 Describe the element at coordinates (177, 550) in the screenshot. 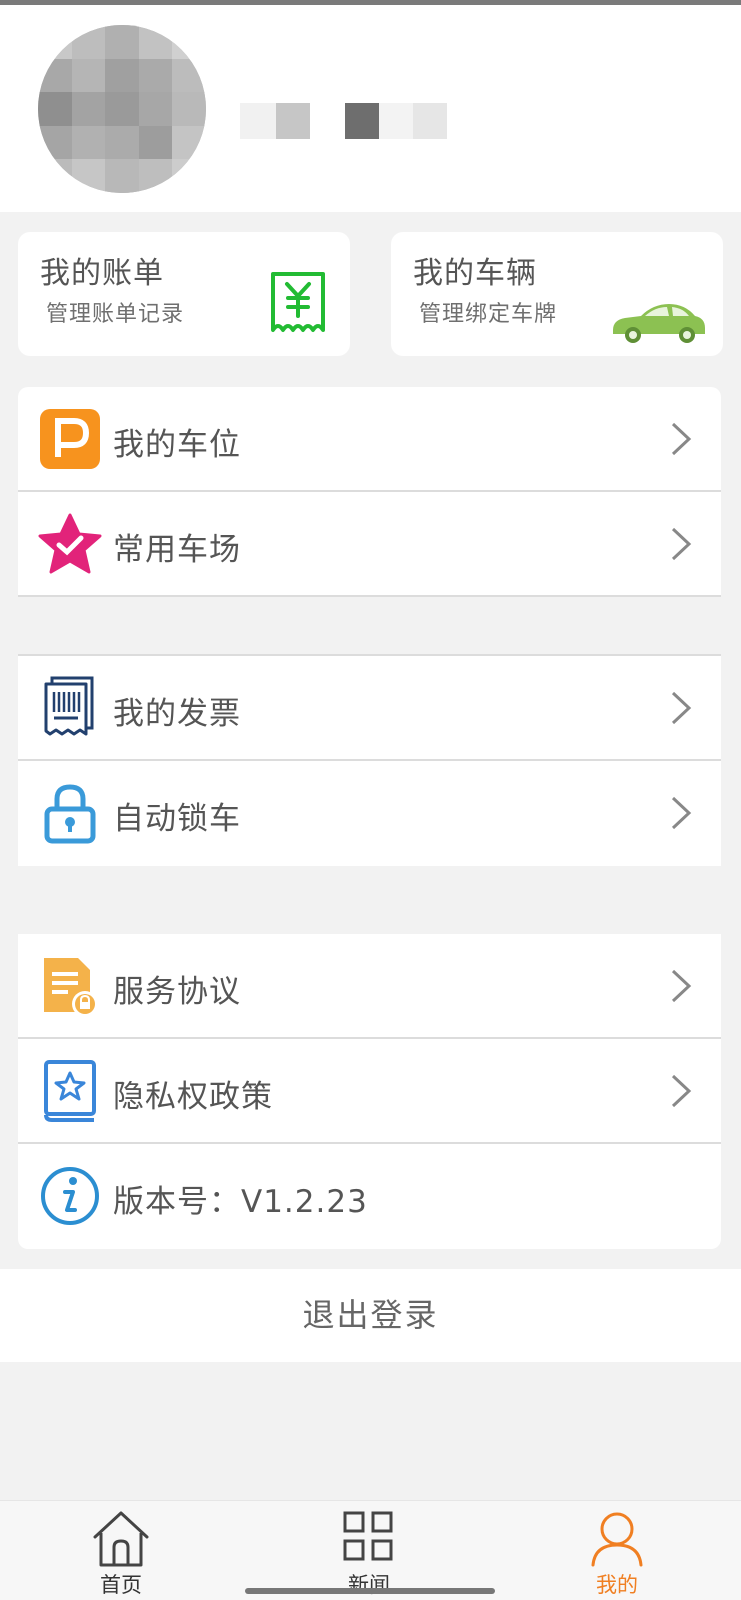

I see `menu-item-label: 常用车场` at that location.